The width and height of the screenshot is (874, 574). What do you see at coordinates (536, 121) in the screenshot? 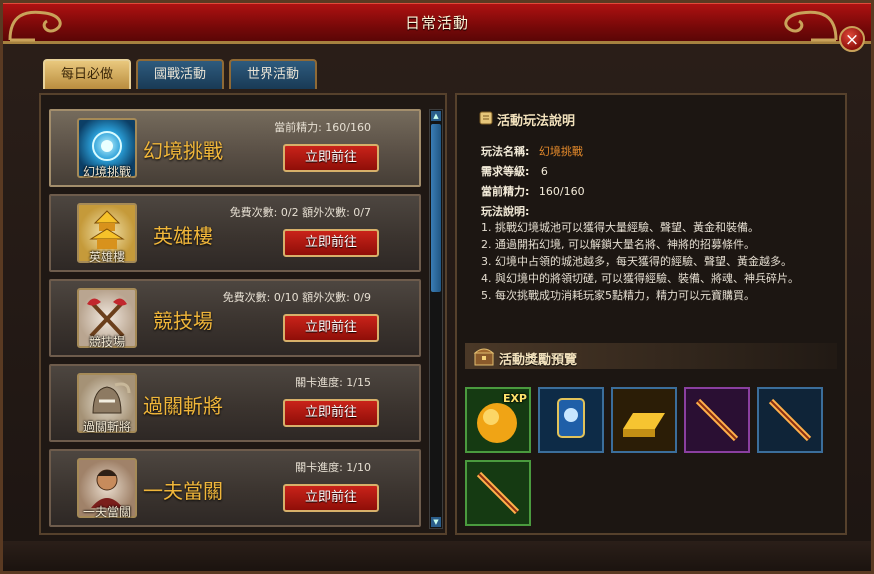
I see `section-title-rules: 活動玩法說明` at bounding box center [536, 121].